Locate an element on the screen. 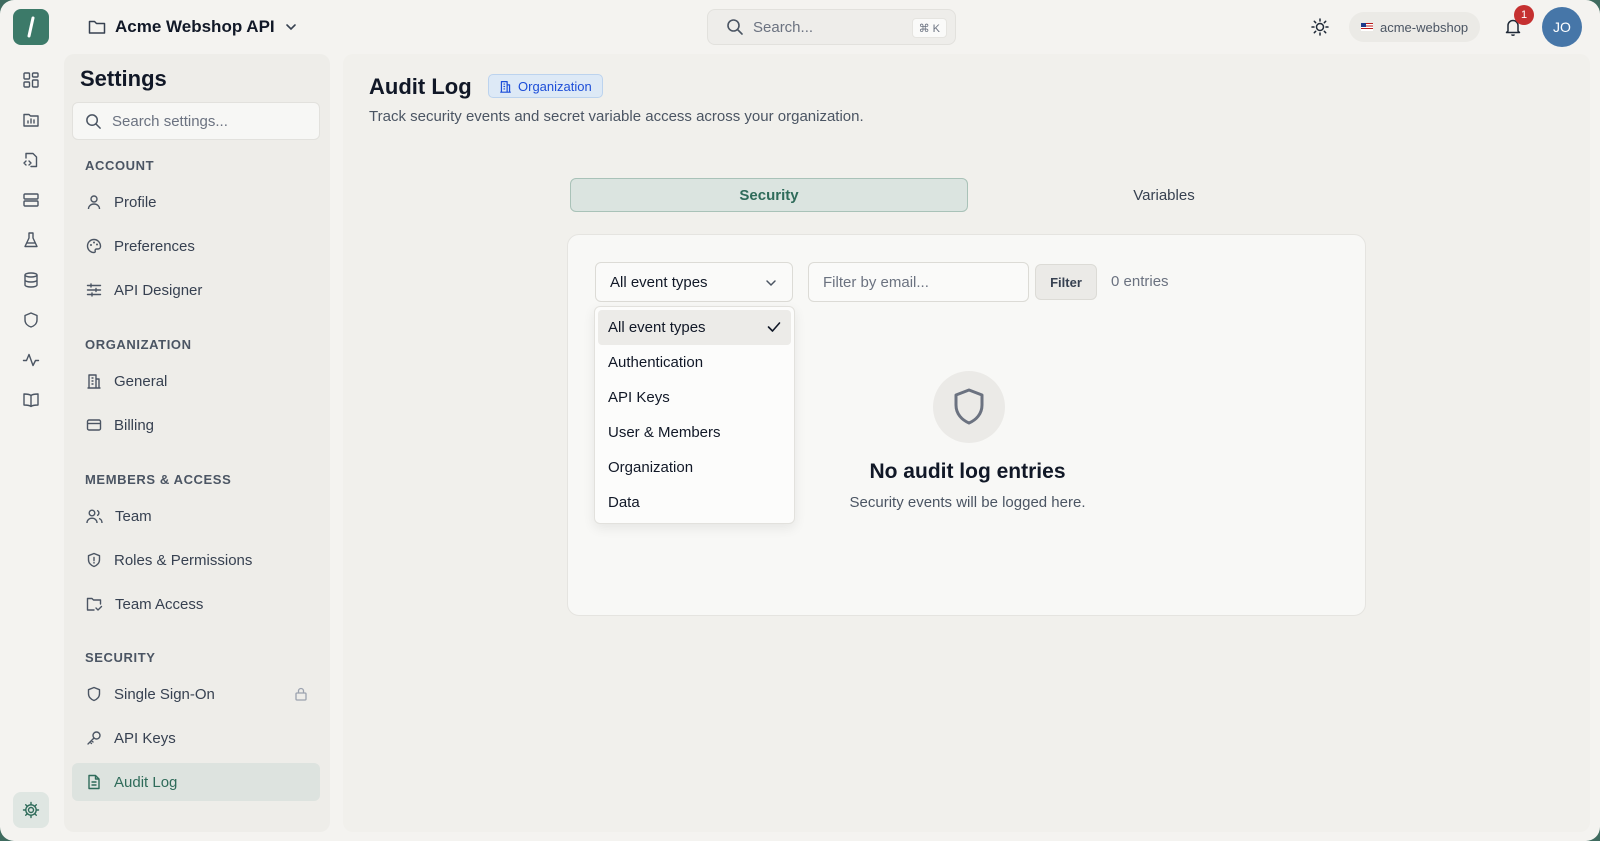  building-icon is located at coordinates (505, 86).